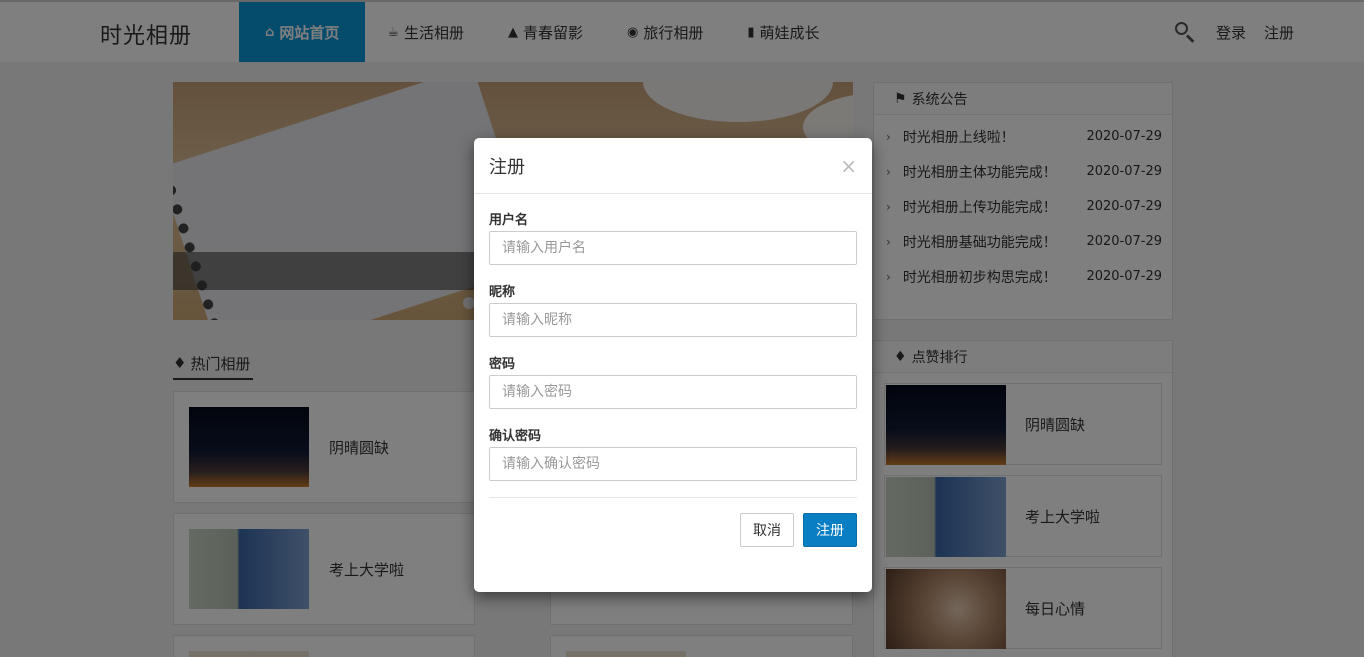 The width and height of the screenshot is (1364, 657). What do you see at coordinates (673, 345) in the screenshot?
I see `modal-body: 用户名 昵称 密码 确认密码` at bounding box center [673, 345].